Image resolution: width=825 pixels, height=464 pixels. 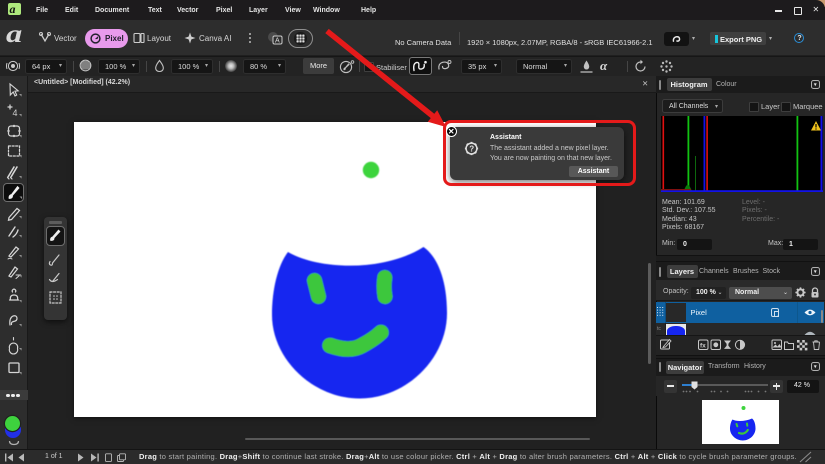 I want to click on svg-text: 4, so click(x=15, y=113).